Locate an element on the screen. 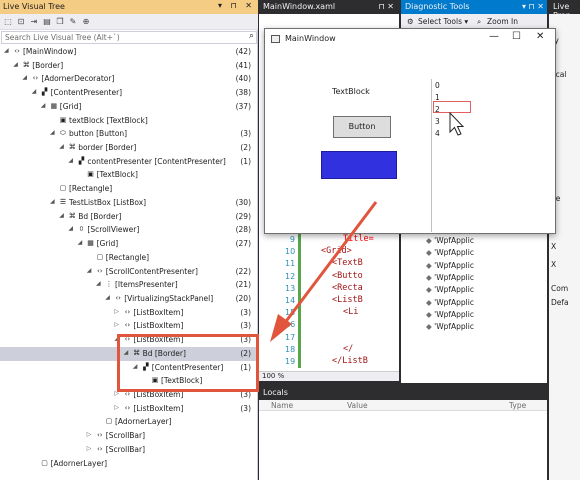 The width and height of the screenshot is (580, 480). window-title-bar: MainWindow — ☐ ✕ is located at coordinates (410, 39).